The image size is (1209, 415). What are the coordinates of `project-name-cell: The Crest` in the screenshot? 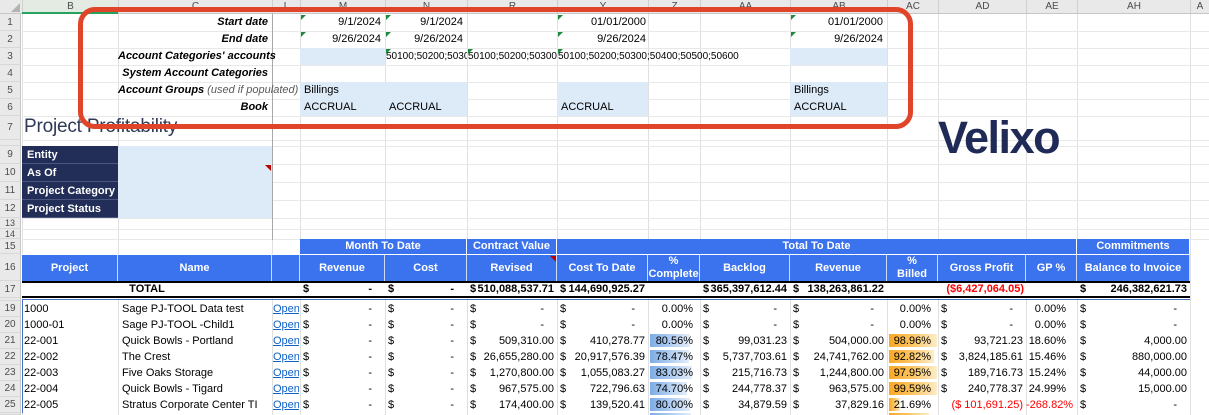 It's located at (196, 357).